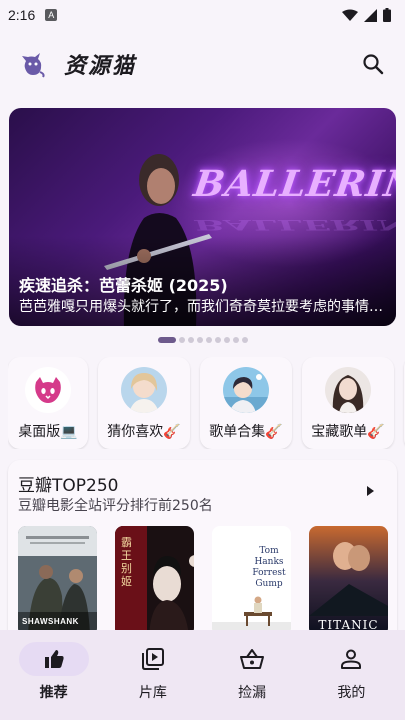 This screenshot has width=405, height=720. I want to click on signal-icon, so click(370, 15).